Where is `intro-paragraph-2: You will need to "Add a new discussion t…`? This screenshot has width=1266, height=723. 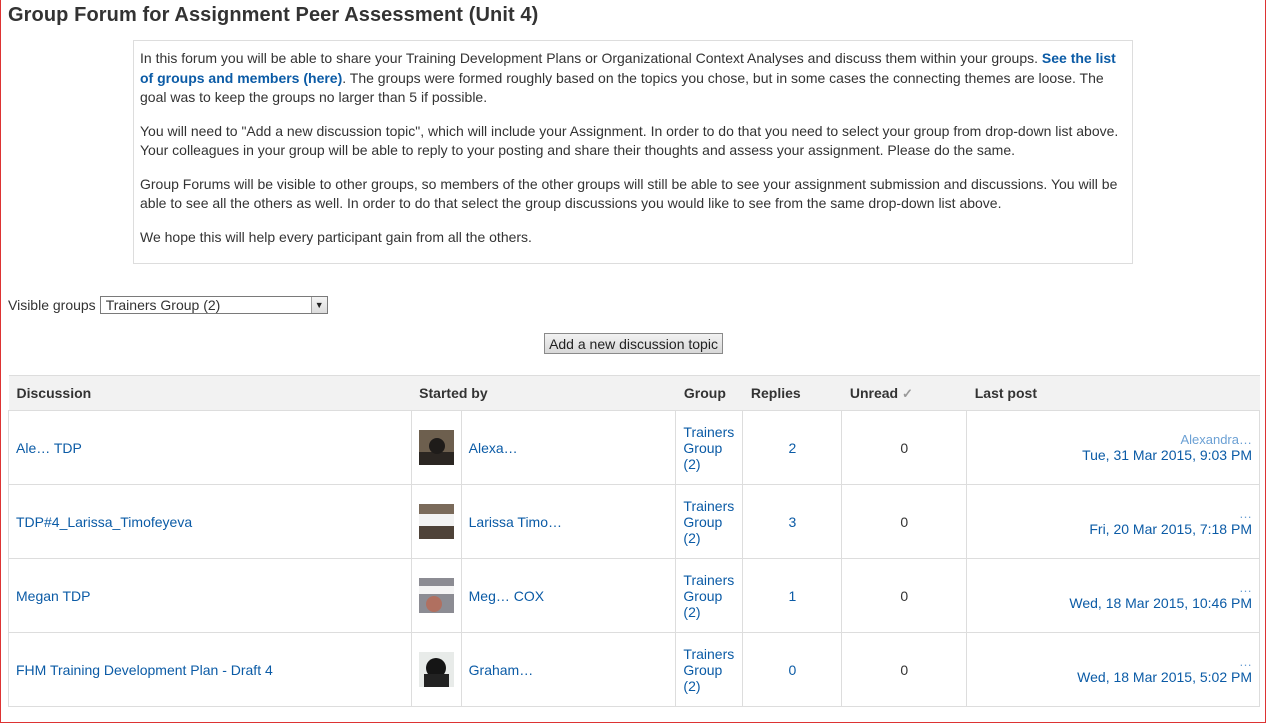
intro-paragraph-2: You will need to "Add a new discussion t… is located at coordinates (629, 140).